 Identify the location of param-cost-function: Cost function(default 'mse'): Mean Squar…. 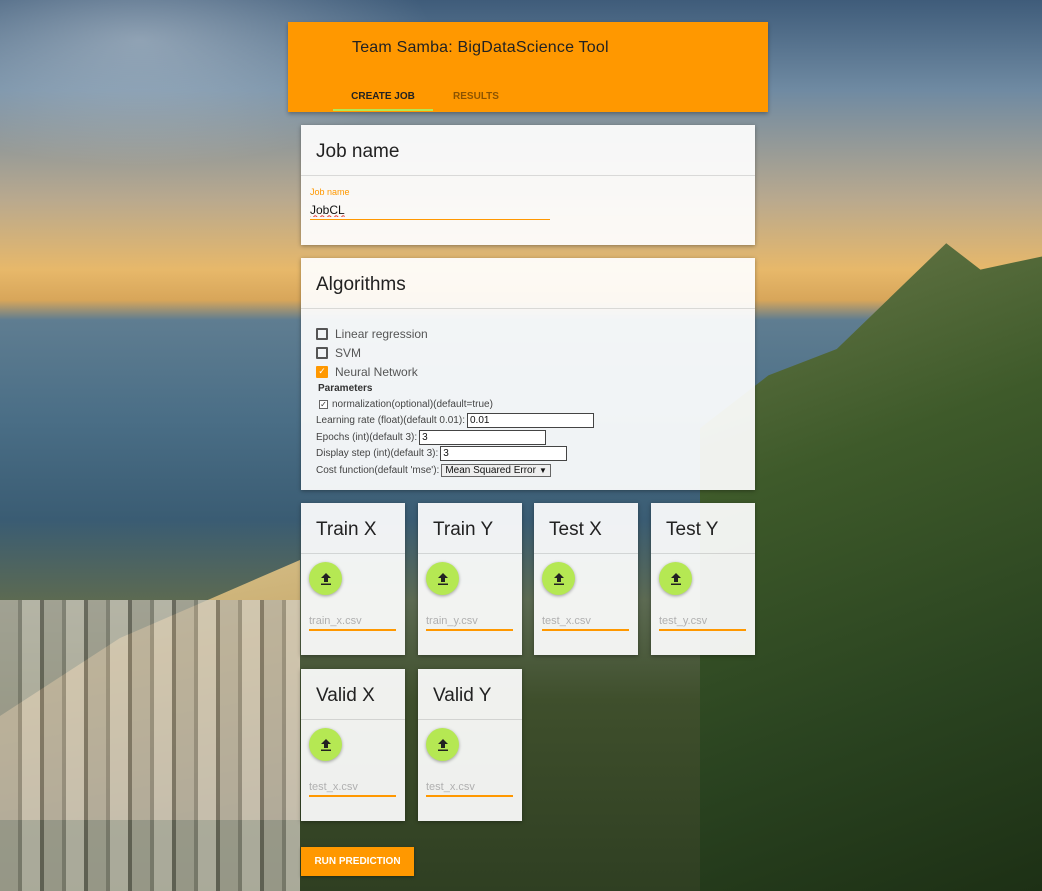
(530, 470).